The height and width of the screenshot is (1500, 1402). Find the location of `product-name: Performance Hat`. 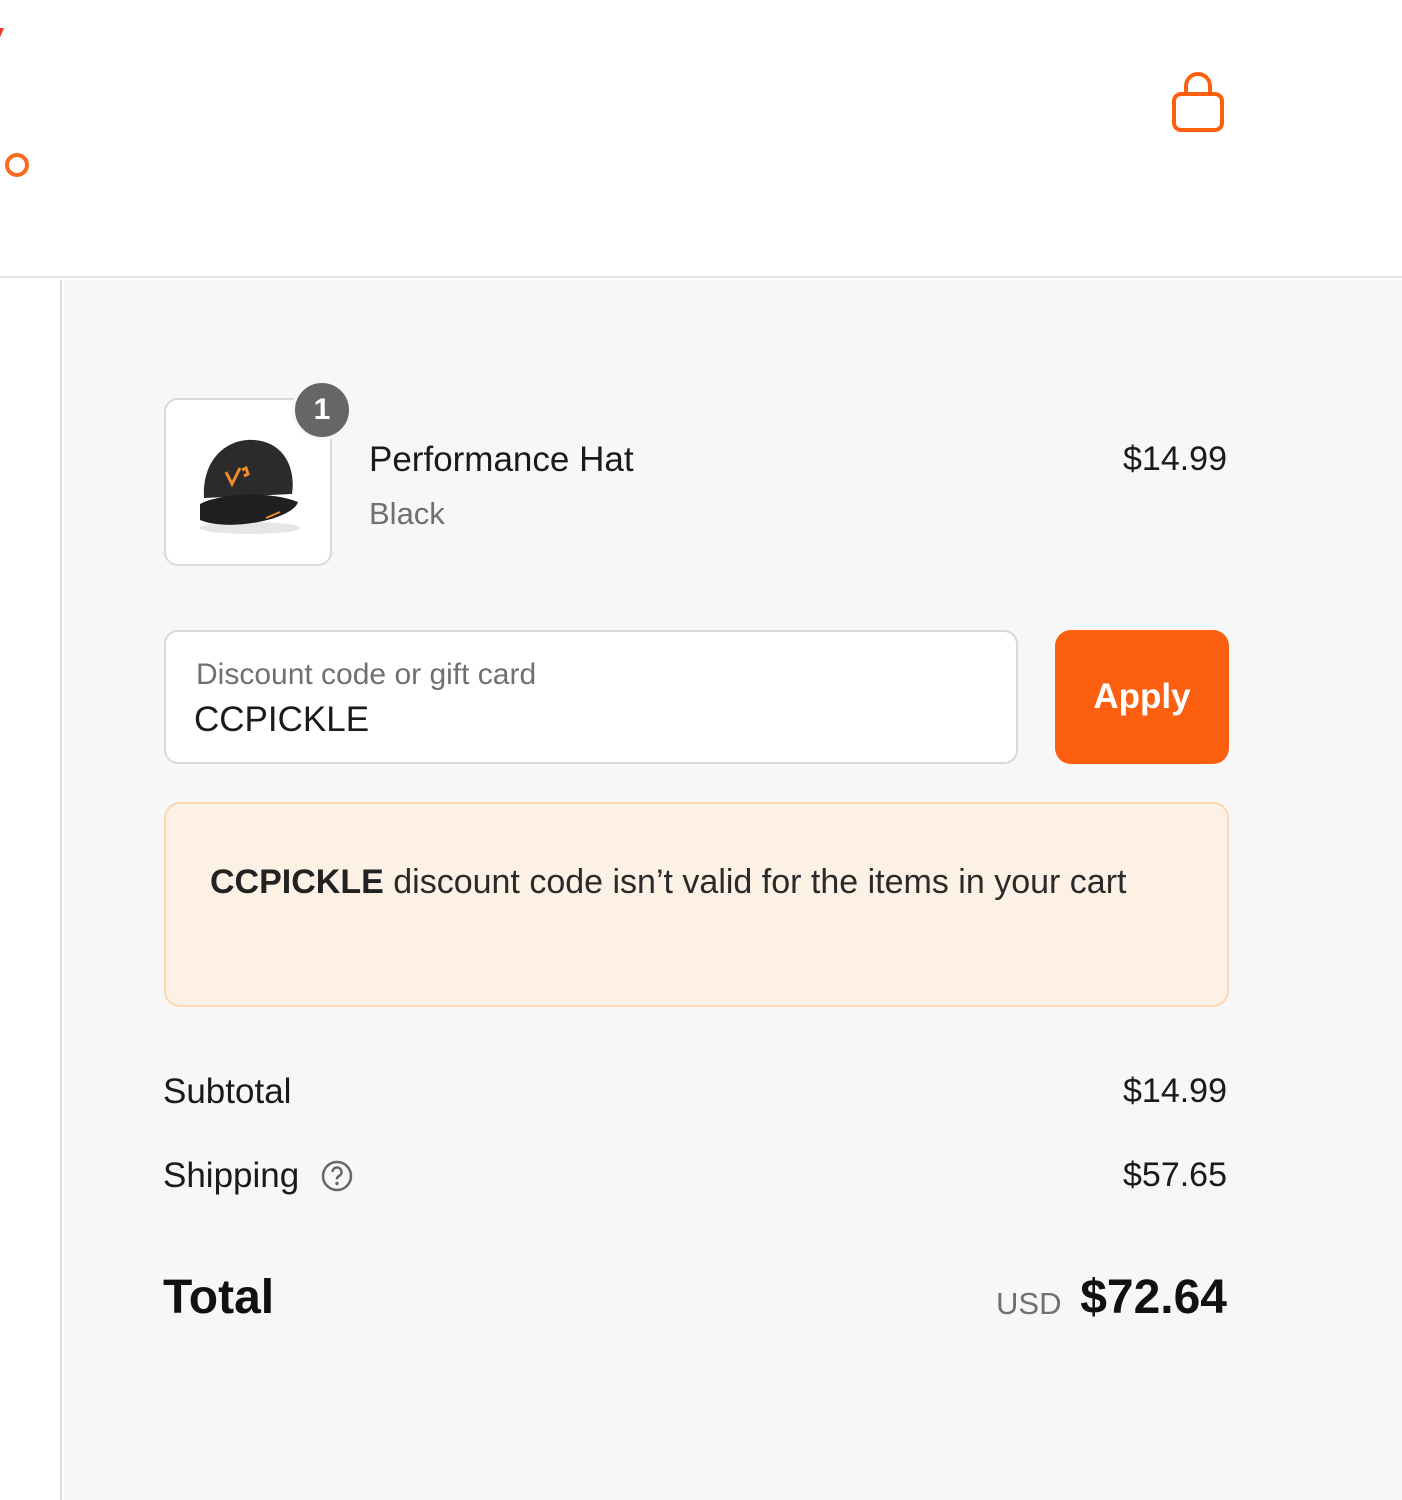

product-name: Performance Hat is located at coordinates (501, 459).